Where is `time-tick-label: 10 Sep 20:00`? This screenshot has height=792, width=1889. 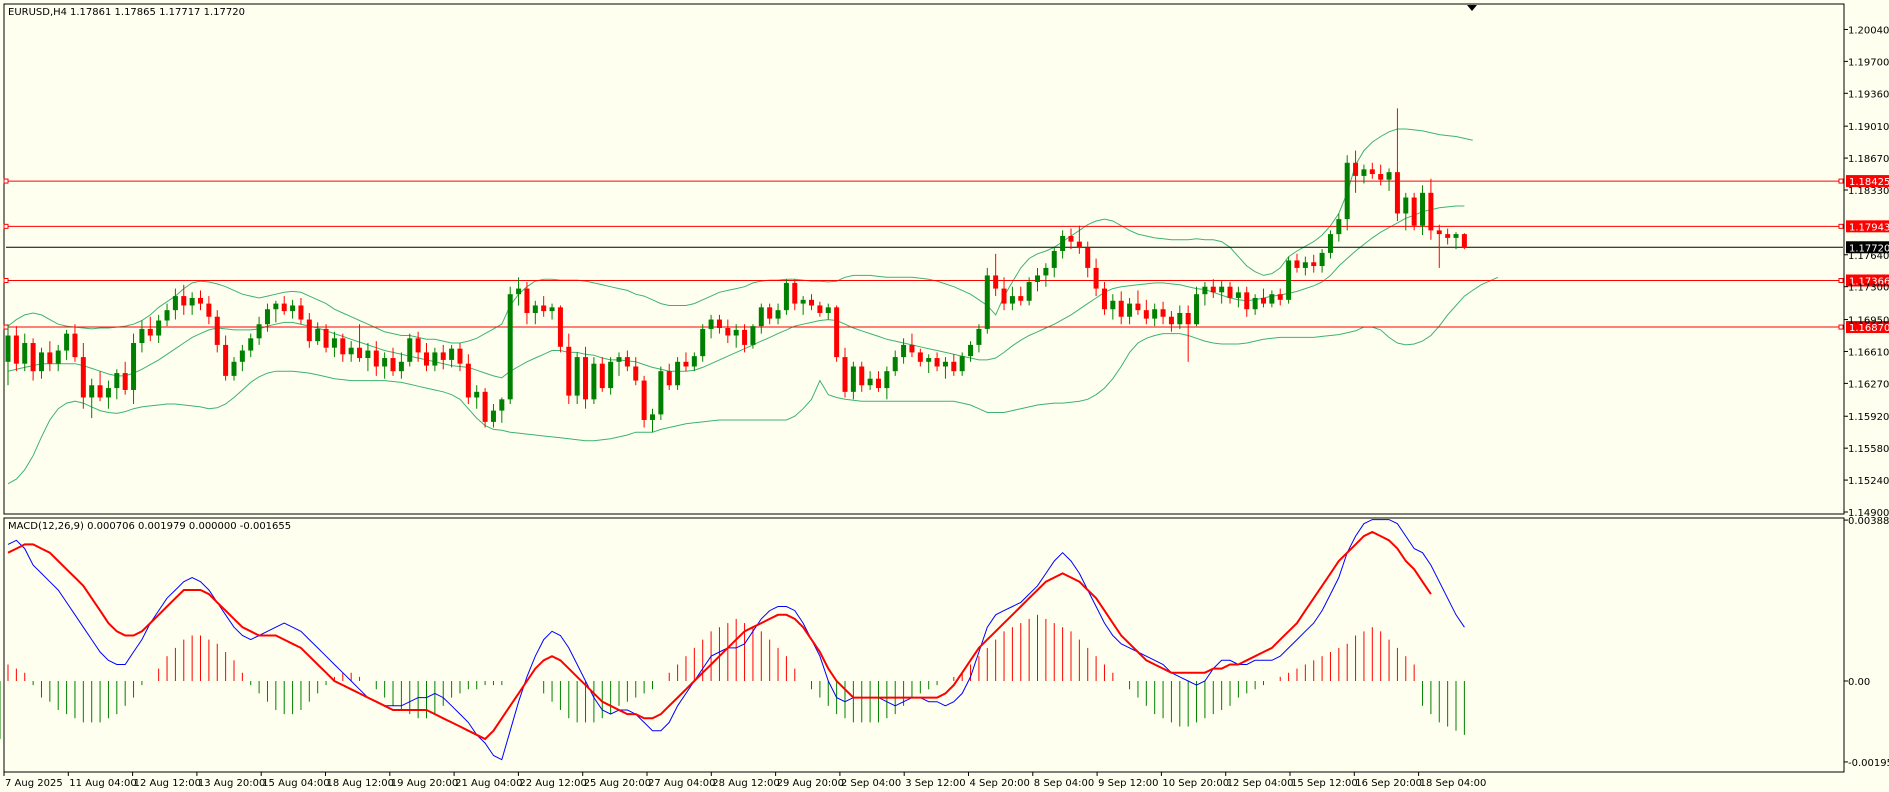 time-tick-label: 10 Sep 20:00 is located at coordinates (1195, 783).